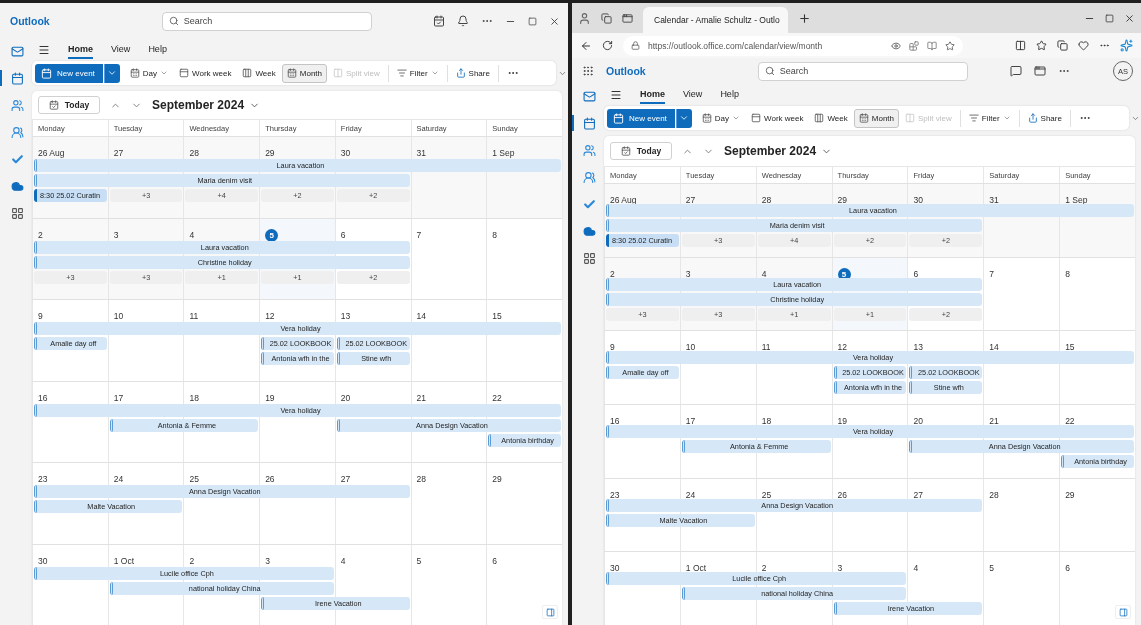  What do you see at coordinates (164, 73) in the screenshot?
I see `chevron-down-icon` at bounding box center [164, 73].